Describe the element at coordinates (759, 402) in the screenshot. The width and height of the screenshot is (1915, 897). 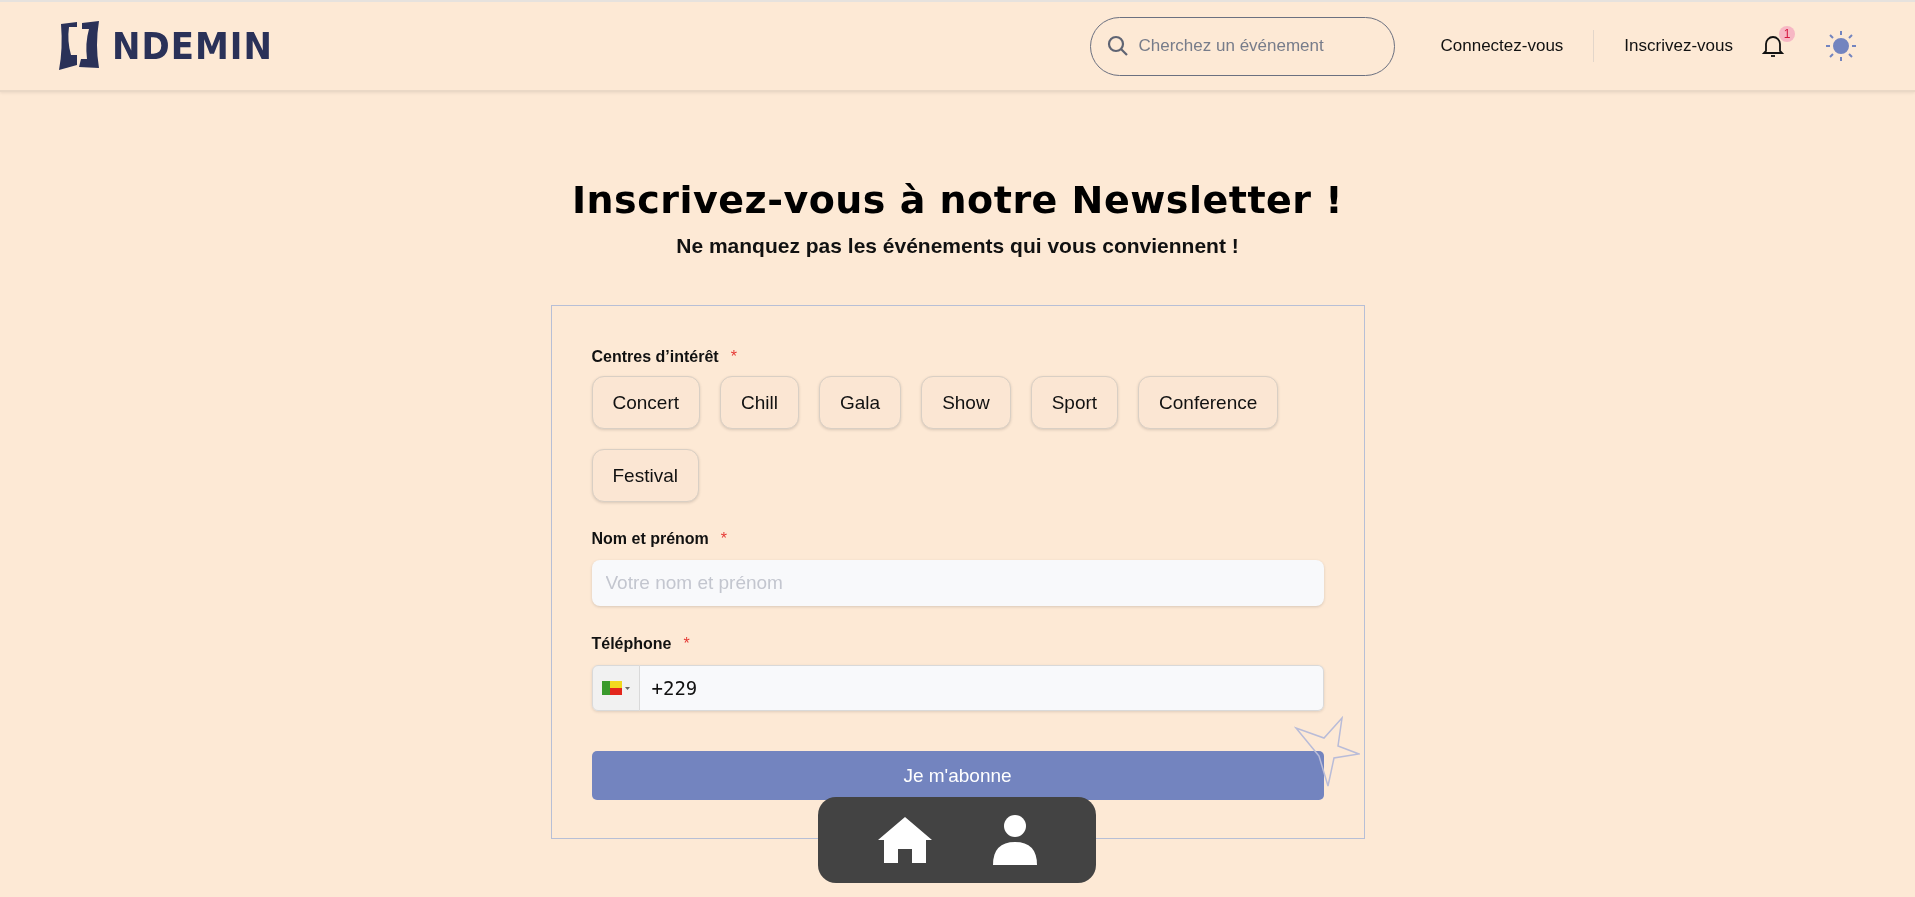
I see `interest-chip: Chill` at that location.